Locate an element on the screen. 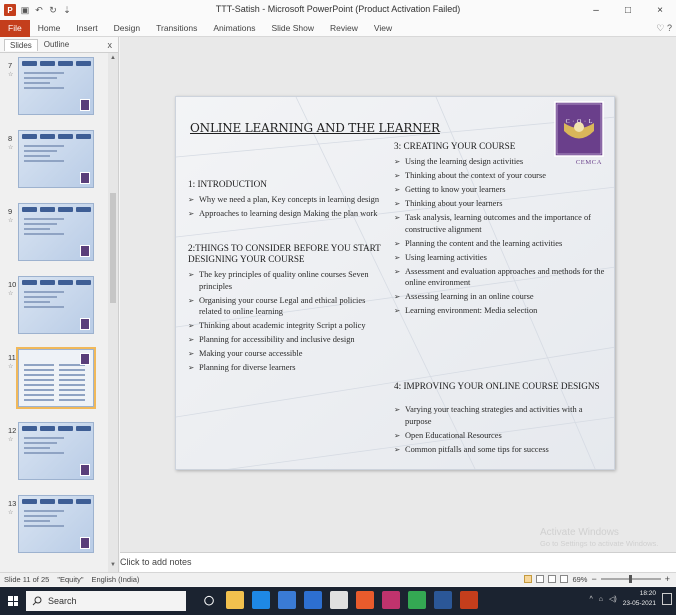 The width and height of the screenshot is (676, 615). store-icon is located at coordinates (287, 600).